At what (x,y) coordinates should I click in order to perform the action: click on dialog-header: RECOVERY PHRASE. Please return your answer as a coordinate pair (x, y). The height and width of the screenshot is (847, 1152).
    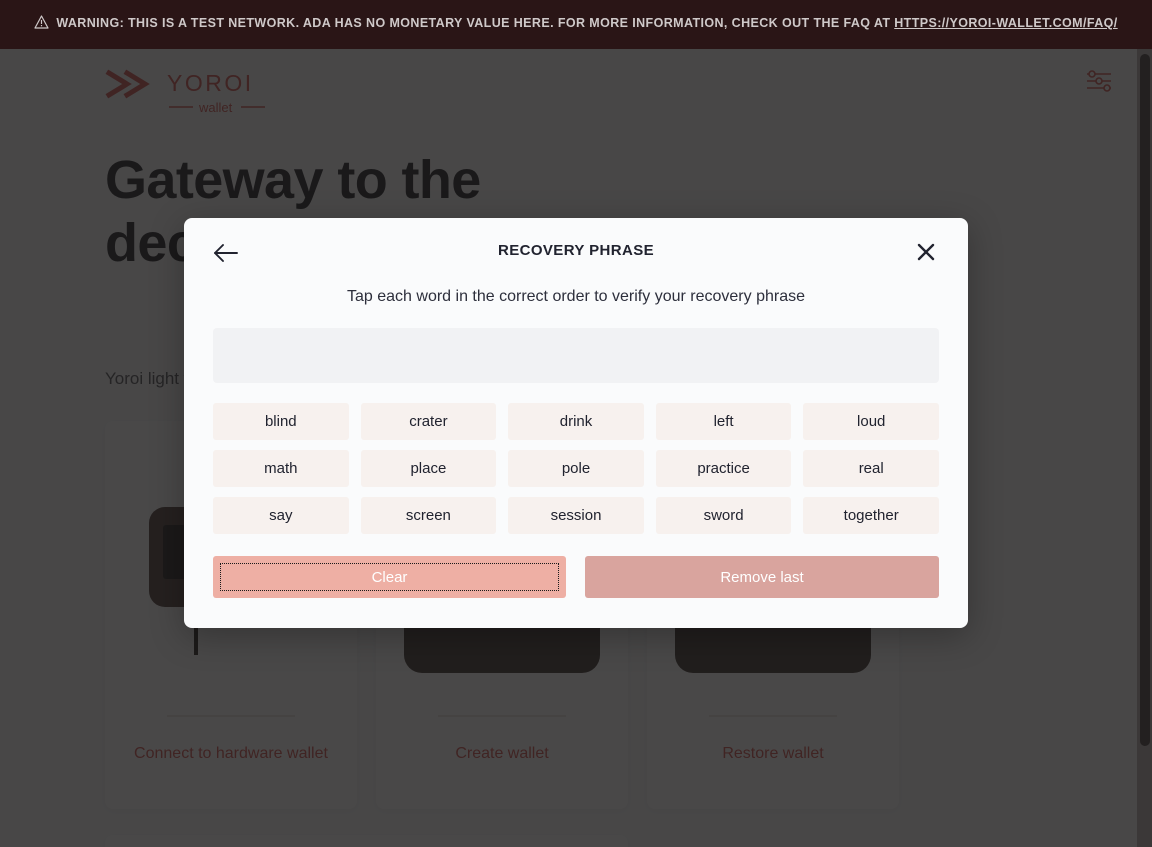
    Looking at the image, I should click on (576, 253).